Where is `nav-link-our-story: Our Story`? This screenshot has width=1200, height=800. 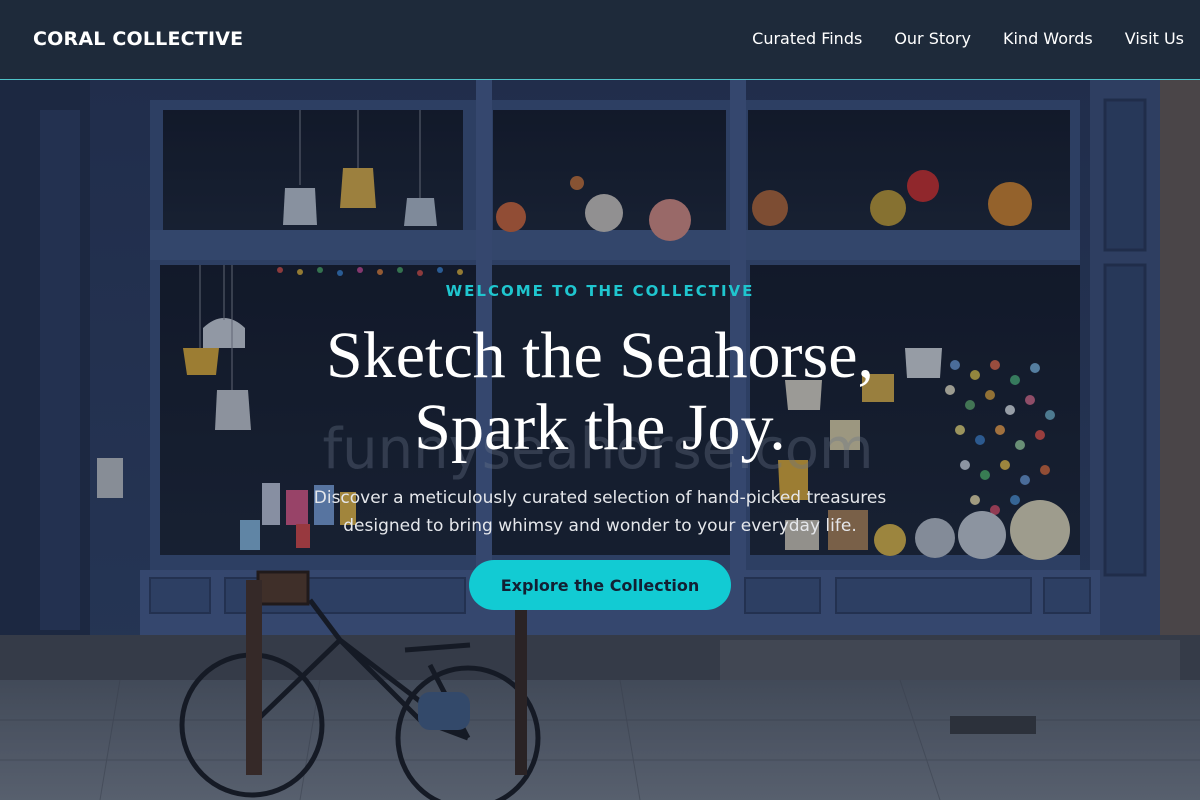
nav-link-our-story: Our Story is located at coordinates (932, 38).